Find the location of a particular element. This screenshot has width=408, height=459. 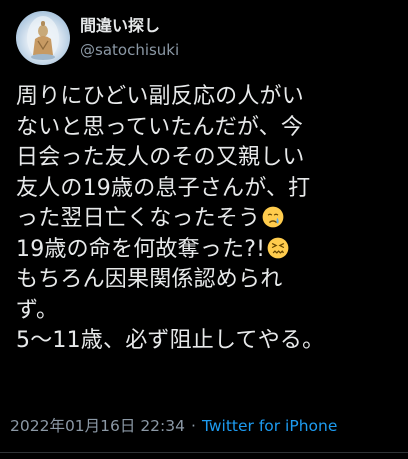

tweet-line: 周りにひどい副反応の人がい is located at coordinates (160, 96).